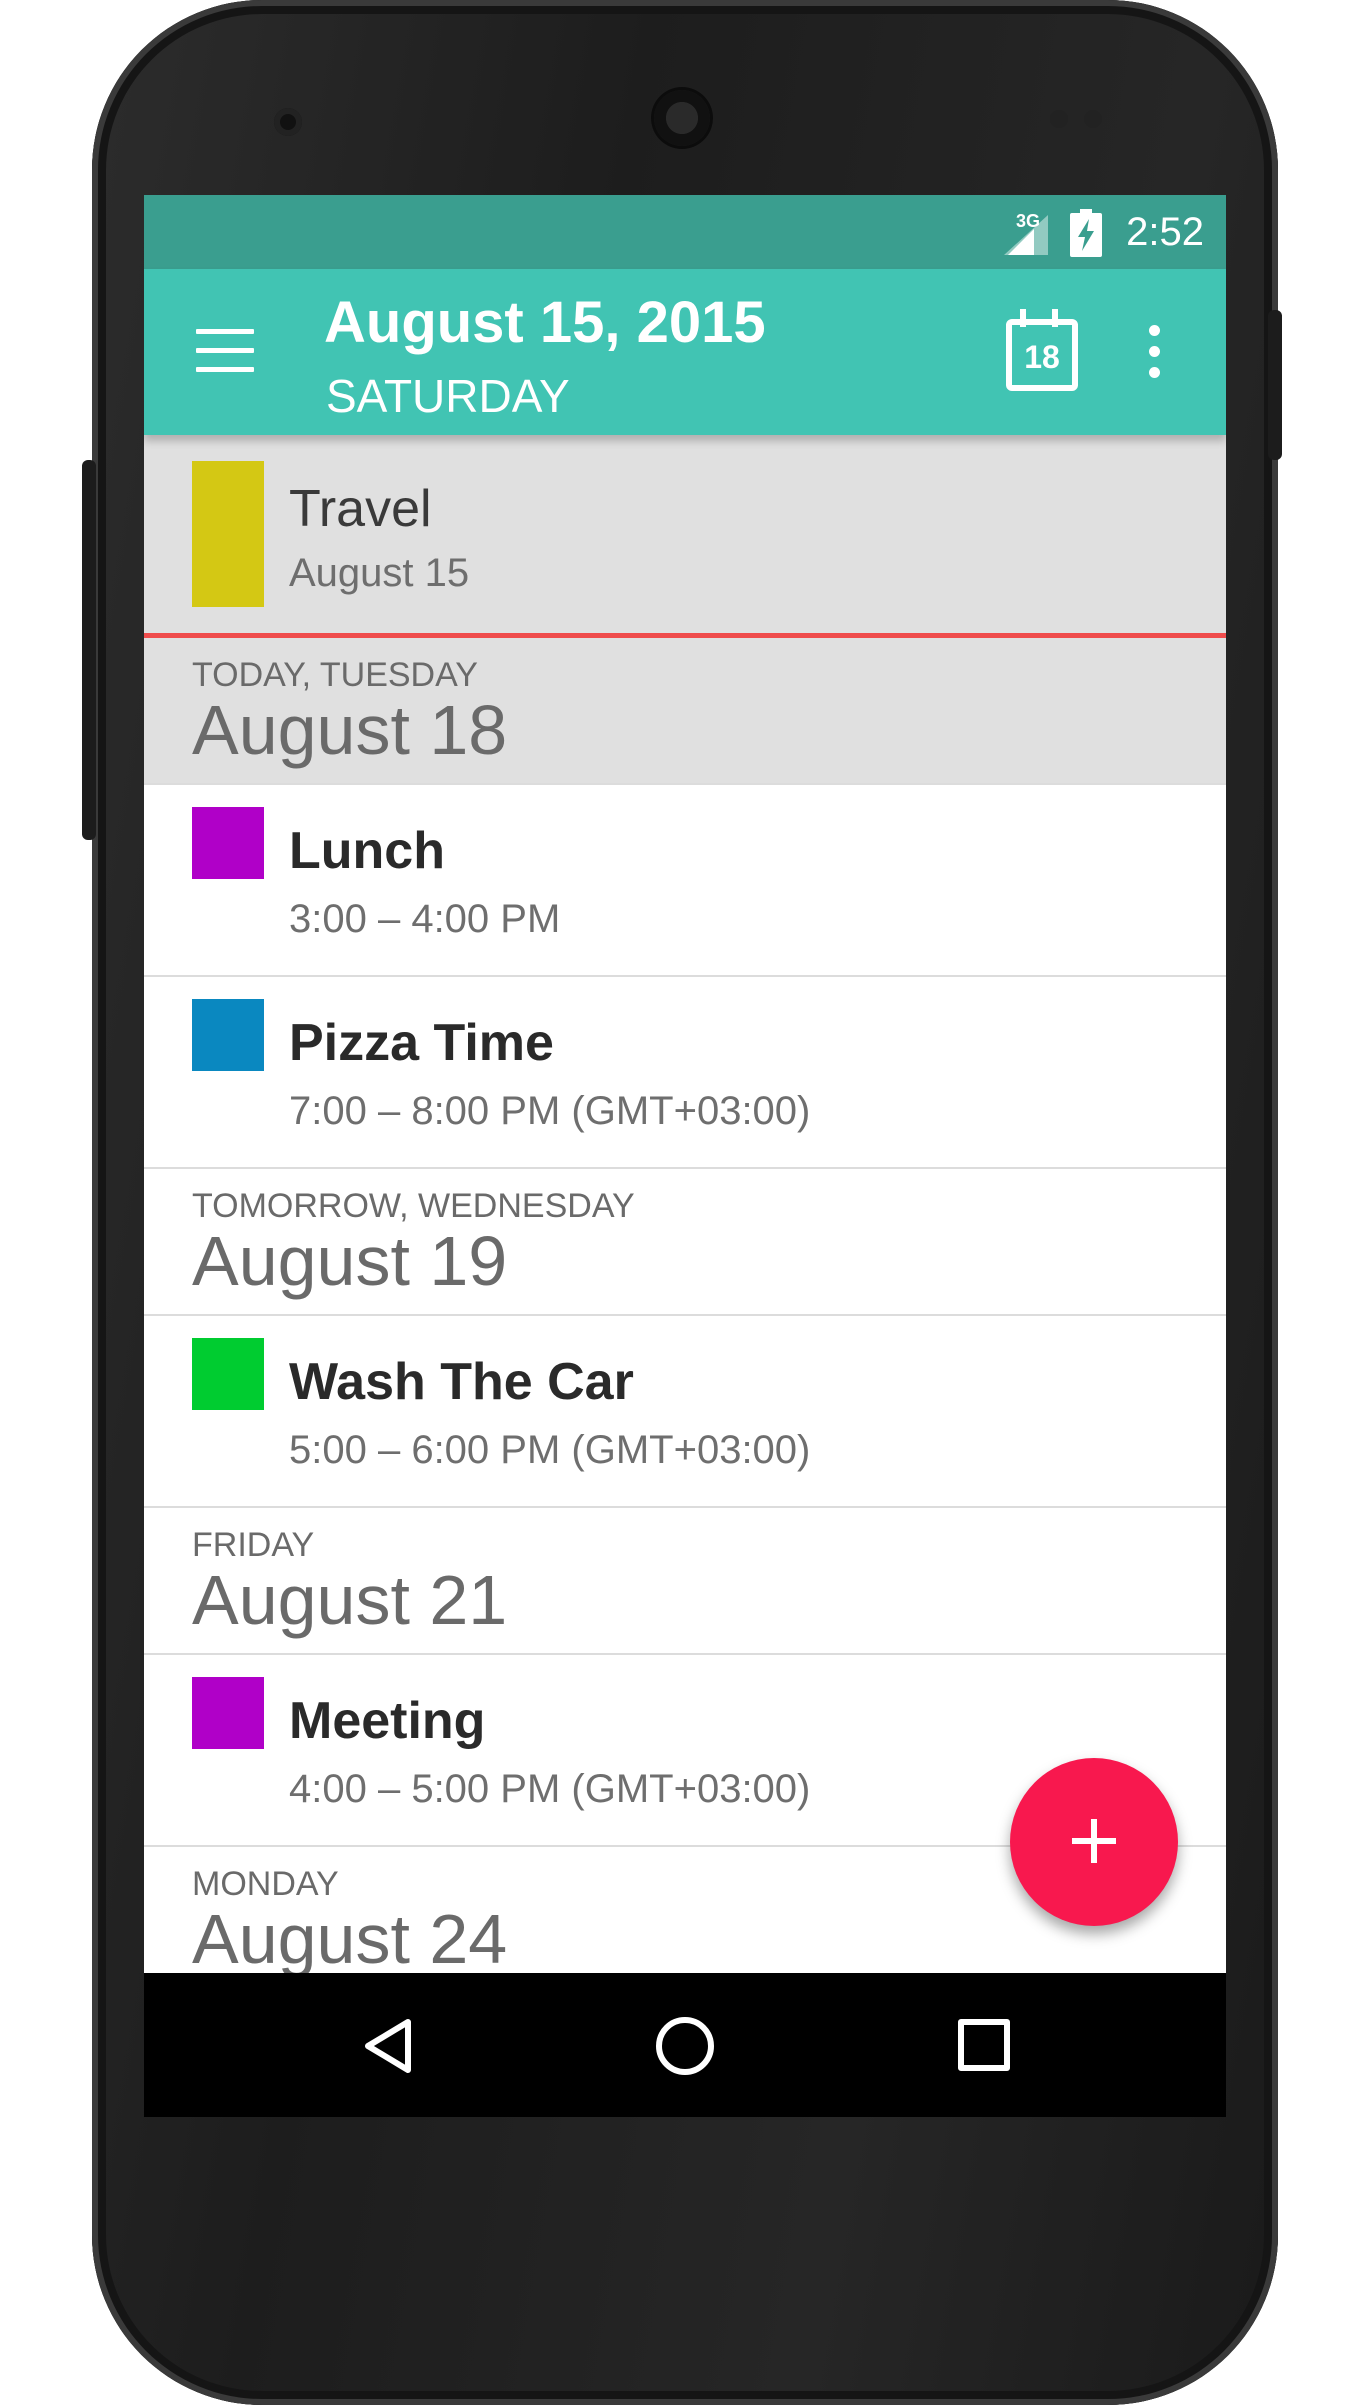 The image size is (1370, 2405). I want to click on event-title: Lunch, so click(367, 851).